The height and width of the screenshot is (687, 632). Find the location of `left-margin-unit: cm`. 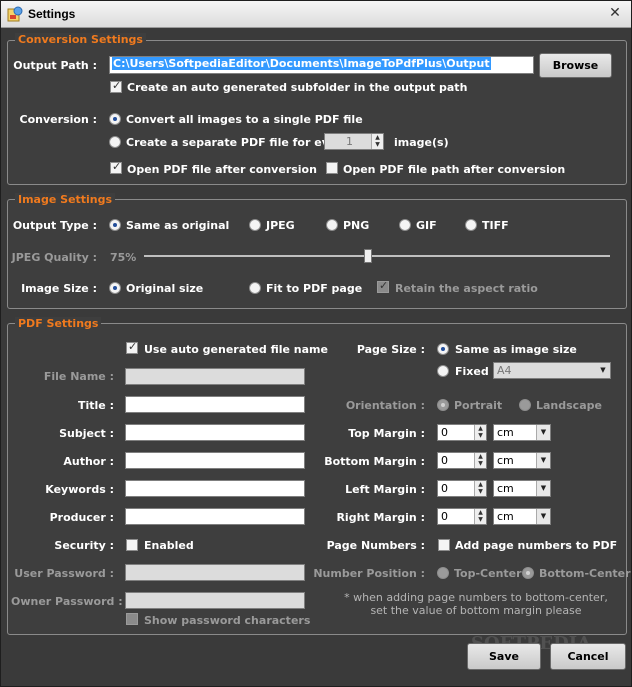

left-margin-unit: cm is located at coordinates (505, 488).